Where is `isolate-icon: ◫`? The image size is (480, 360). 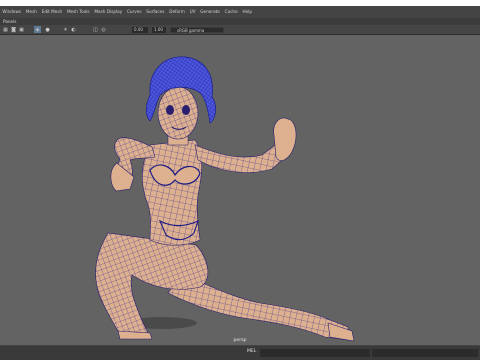 isolate-icon: ◫ is located at coordinates (95, 29).